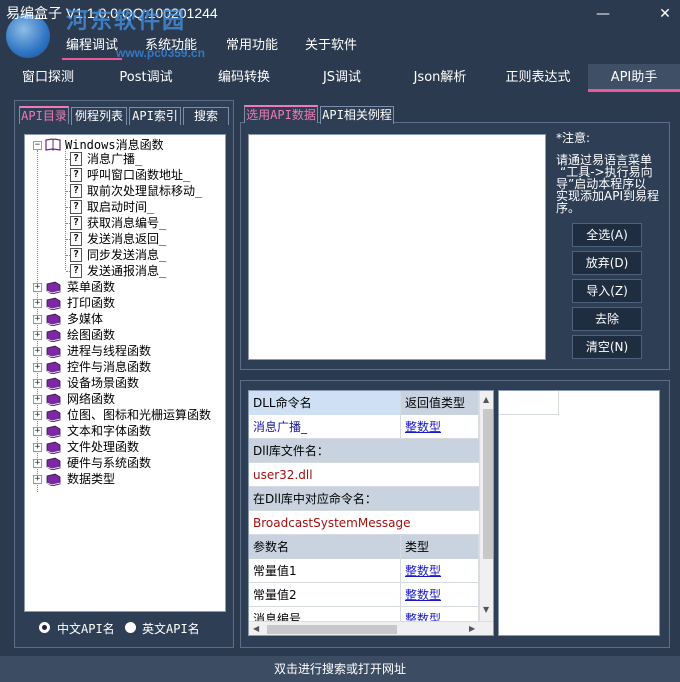  What do you see at coordinates (125, 351) in the screenshot?
I see `tree-node-group: + 进程与线程函数` at bounding box center [125, 351].